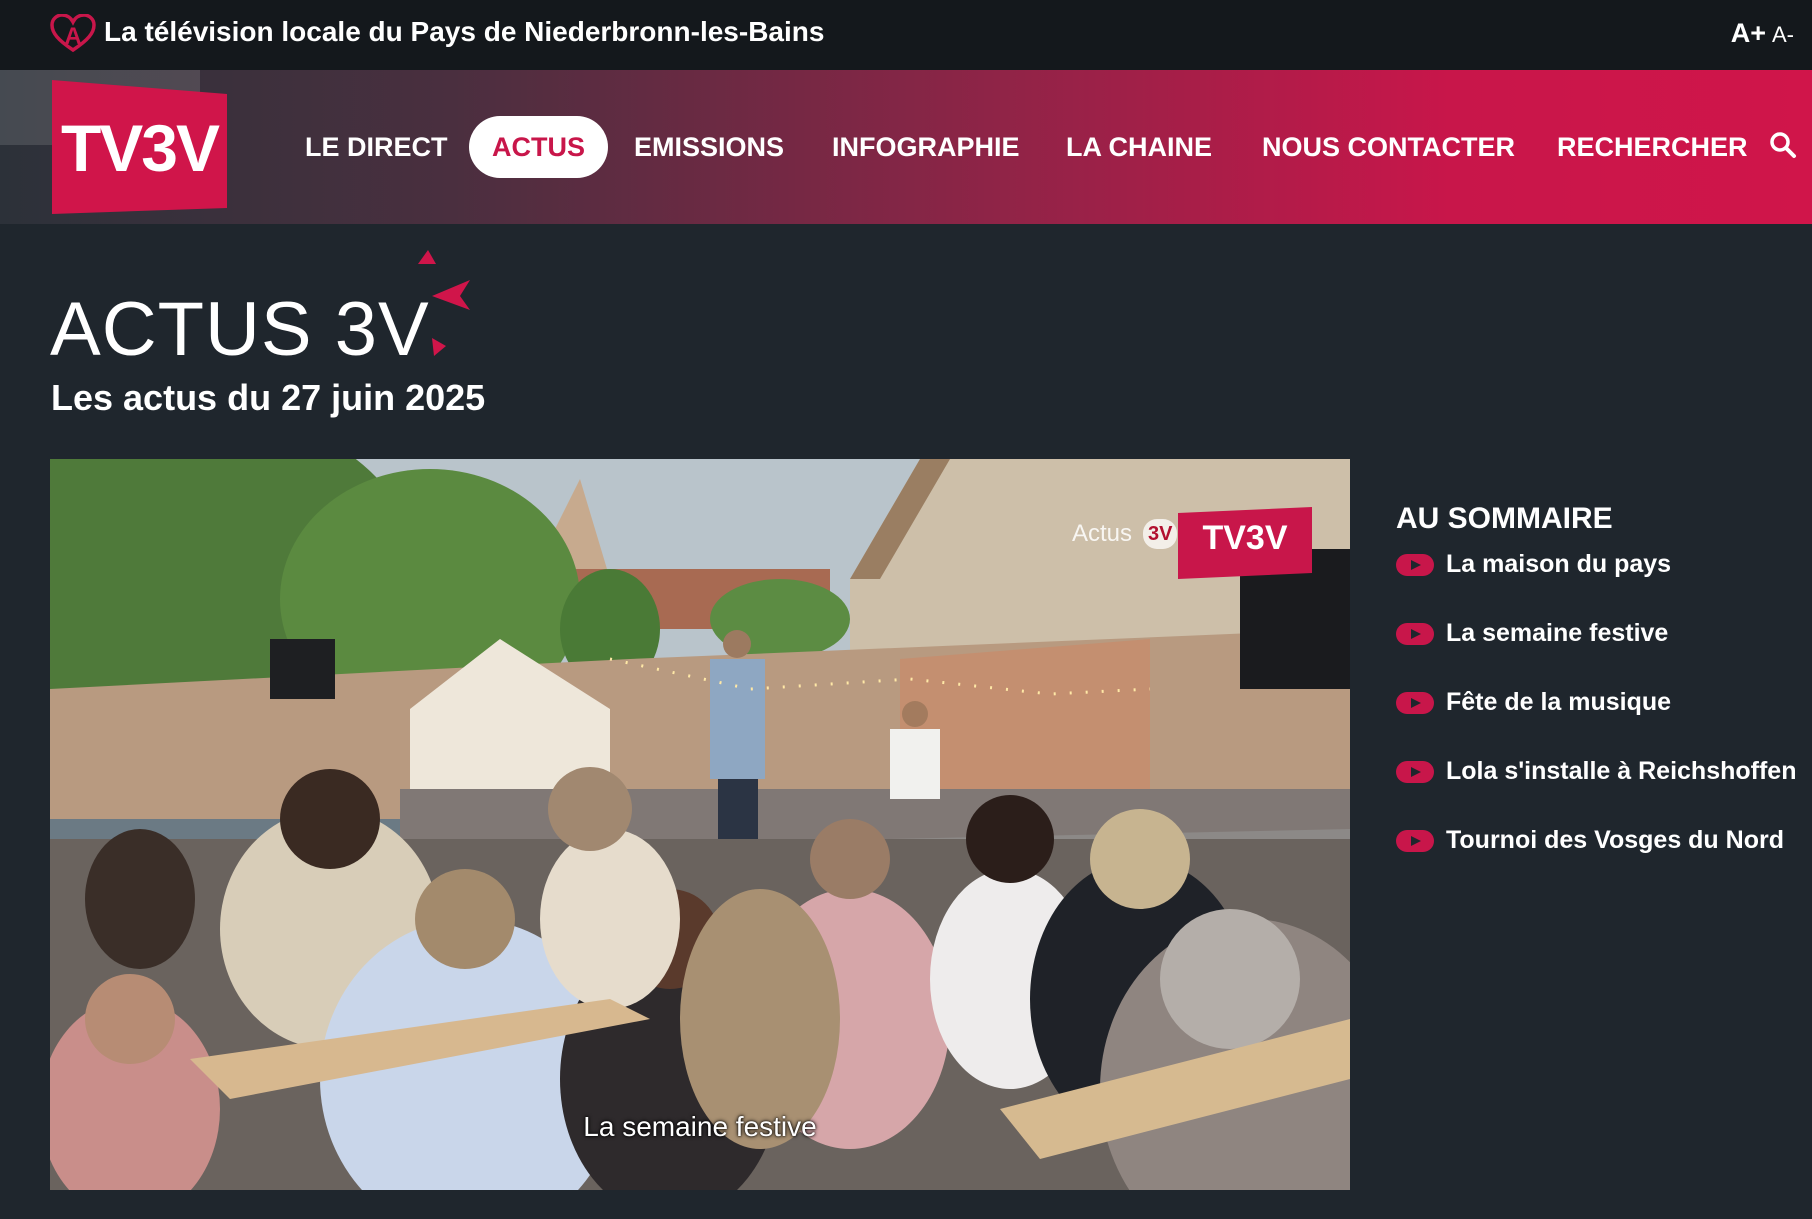 The width and height of the screenshot is (1812, 1219). Describe the element at coordinates (1615, 840) in the screenshot. I see `sommaire-item-label: Tournoi des Vosges du Nord` at that location.